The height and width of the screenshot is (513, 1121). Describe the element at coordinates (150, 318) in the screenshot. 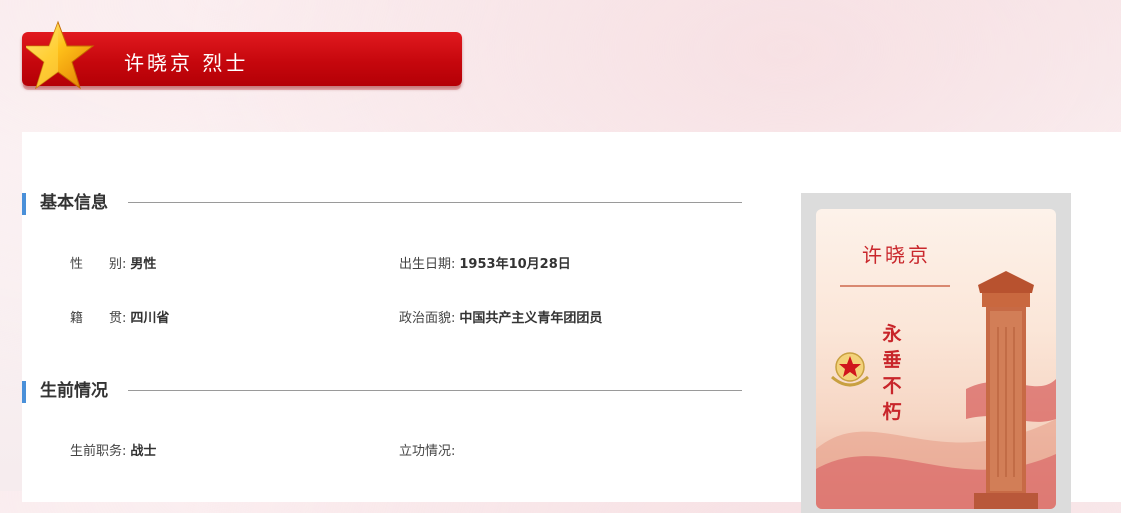

I see `origin-value: 四川省` at that location.